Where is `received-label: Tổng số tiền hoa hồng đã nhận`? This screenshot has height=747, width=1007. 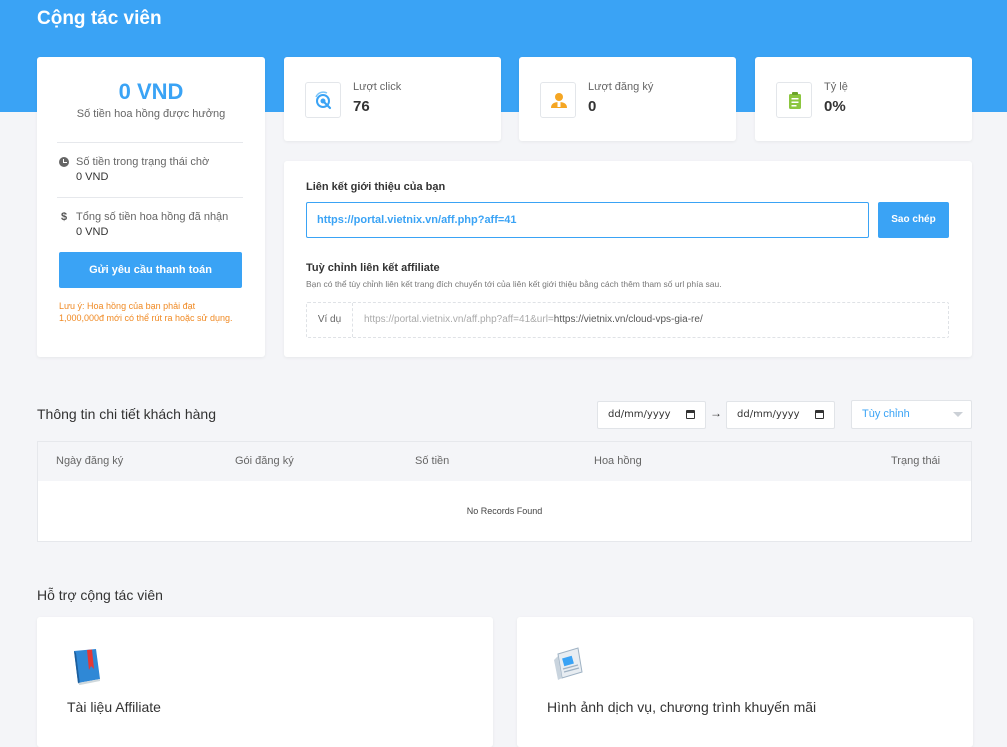
received-label: Tổng số tiền hoa hồng đã nhận is located at coordinates (152, 217).